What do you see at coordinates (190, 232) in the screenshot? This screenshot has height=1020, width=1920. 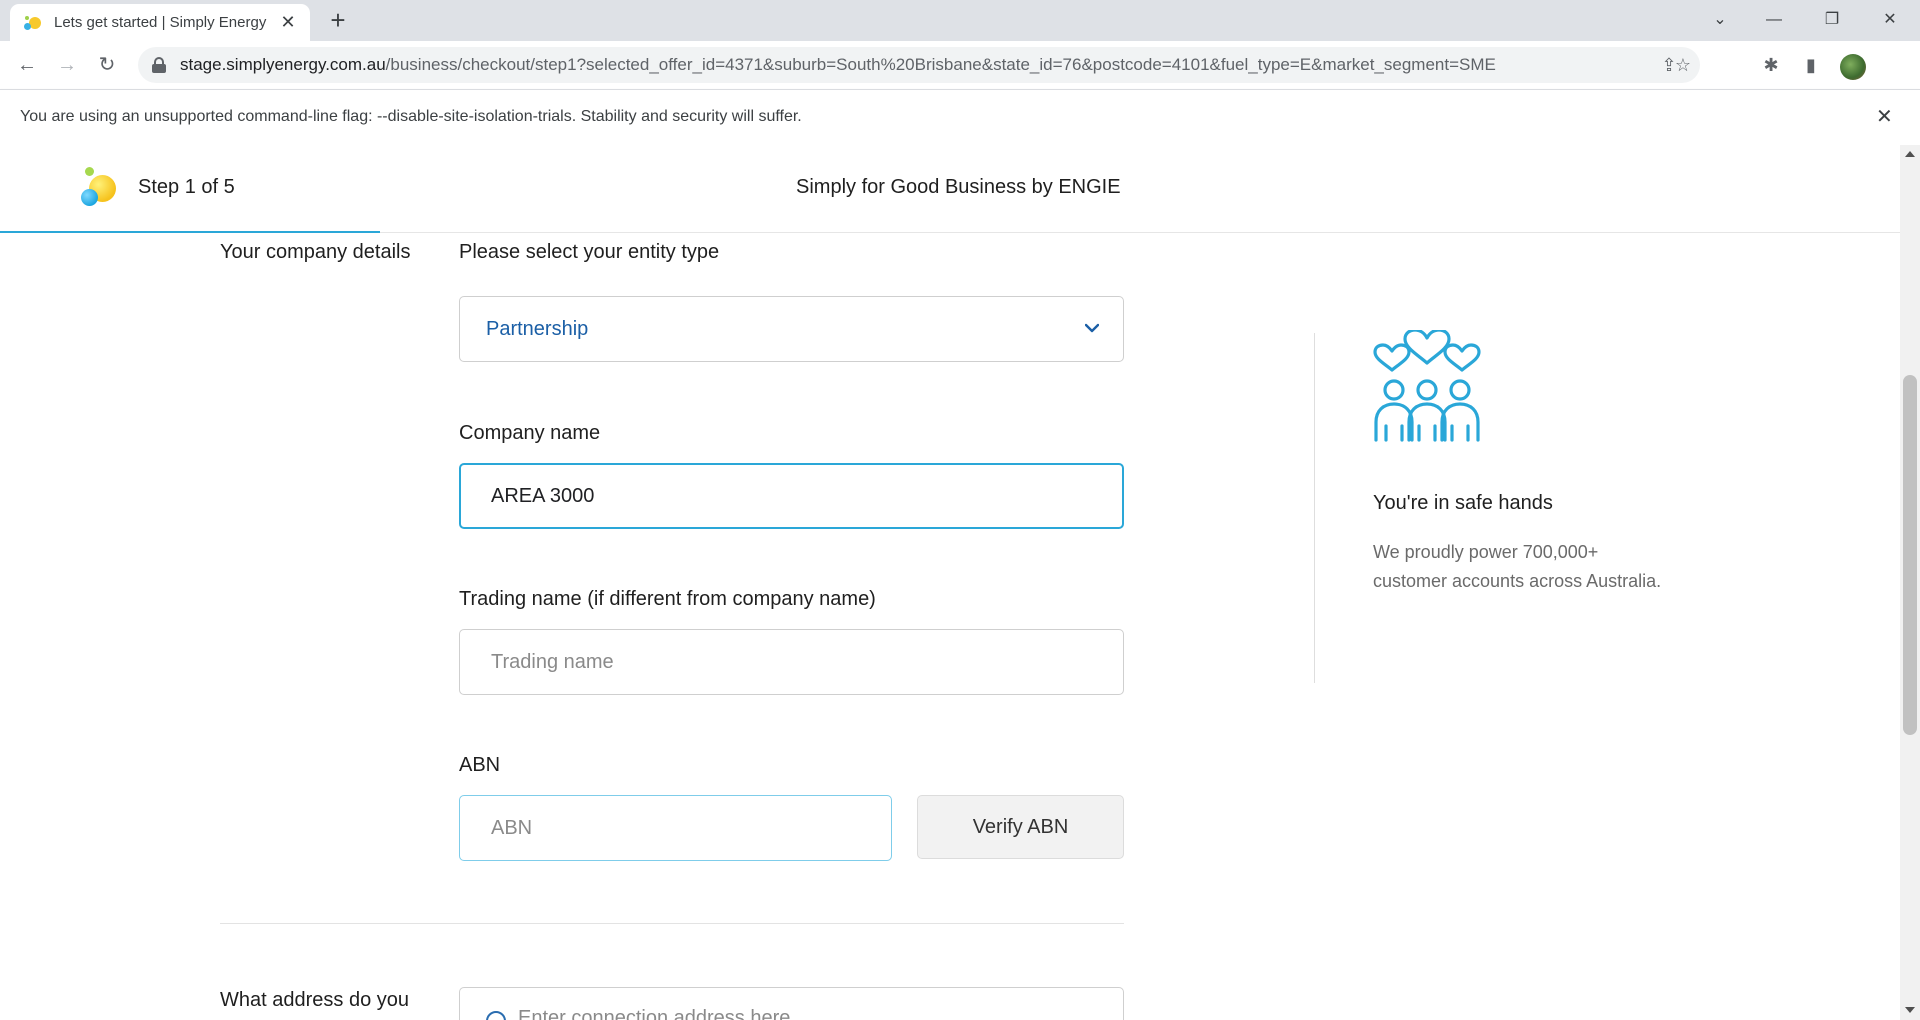 I see `step-progress-bar` at bounding box center [190, 232].